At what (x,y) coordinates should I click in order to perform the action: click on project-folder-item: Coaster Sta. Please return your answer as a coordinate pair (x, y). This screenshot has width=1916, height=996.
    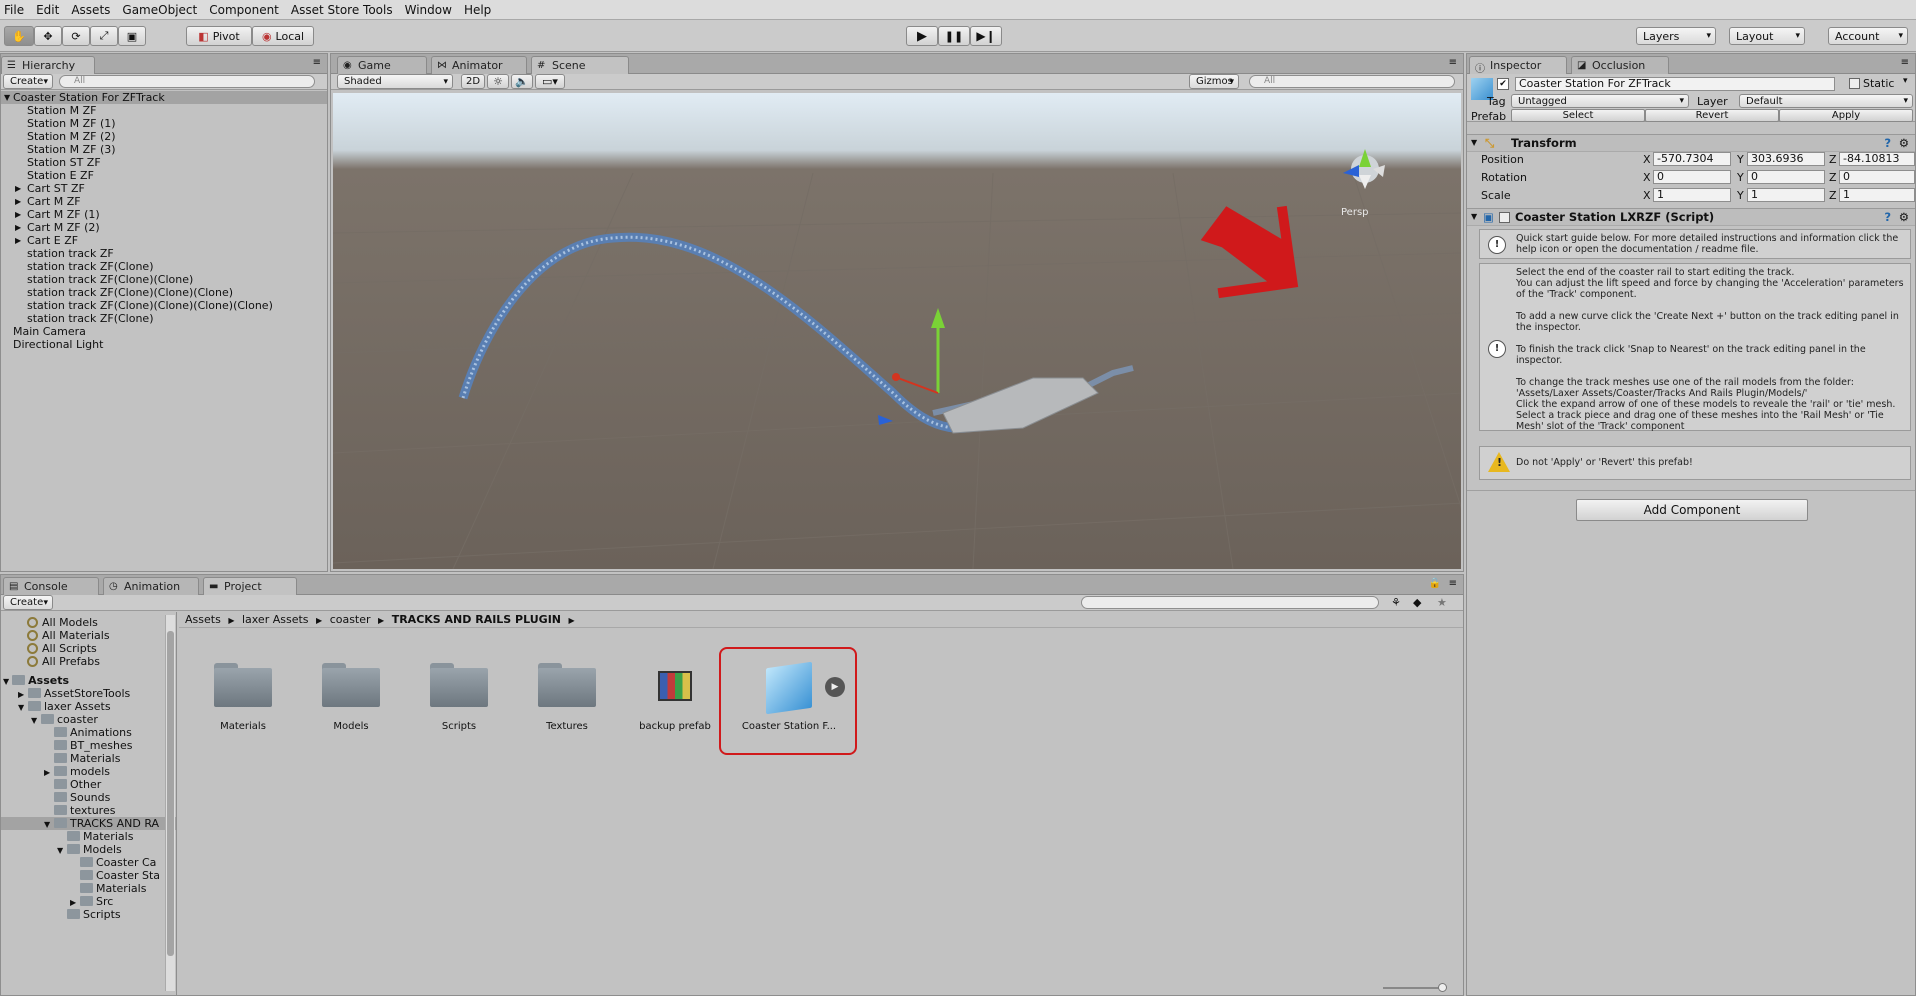
    Looking at the image, I should click on (88, 875).